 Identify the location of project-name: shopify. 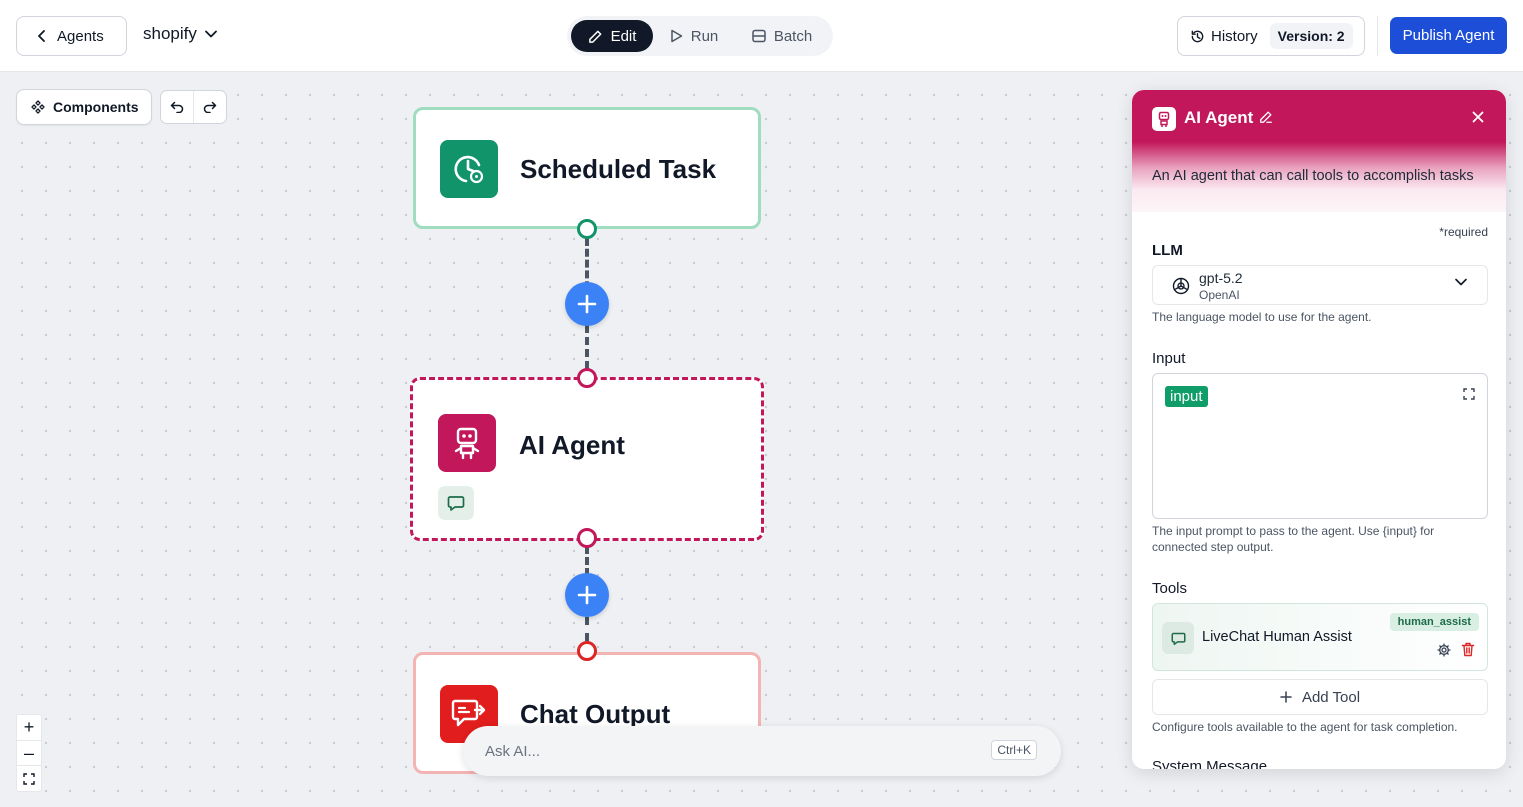
(170, 33).